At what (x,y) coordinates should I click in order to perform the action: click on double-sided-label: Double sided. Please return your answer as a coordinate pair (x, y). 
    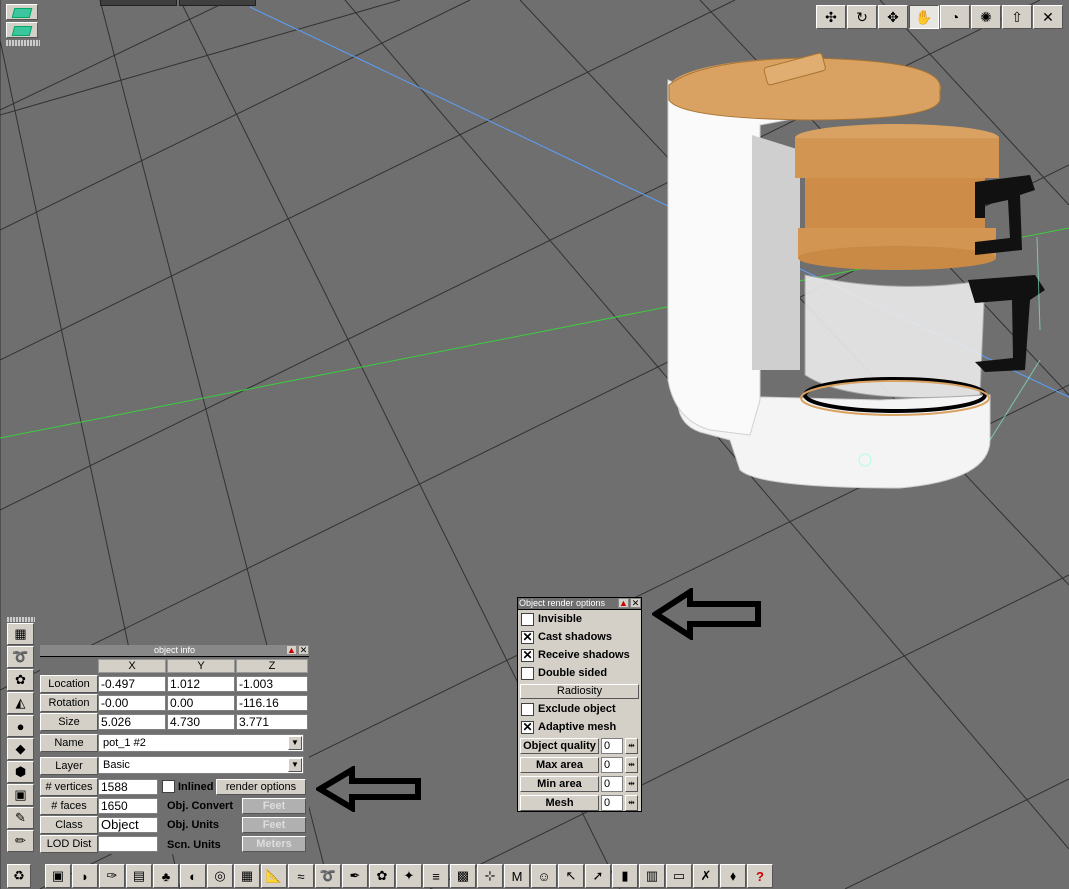
    Looking at the image, I should click on (573, 673).